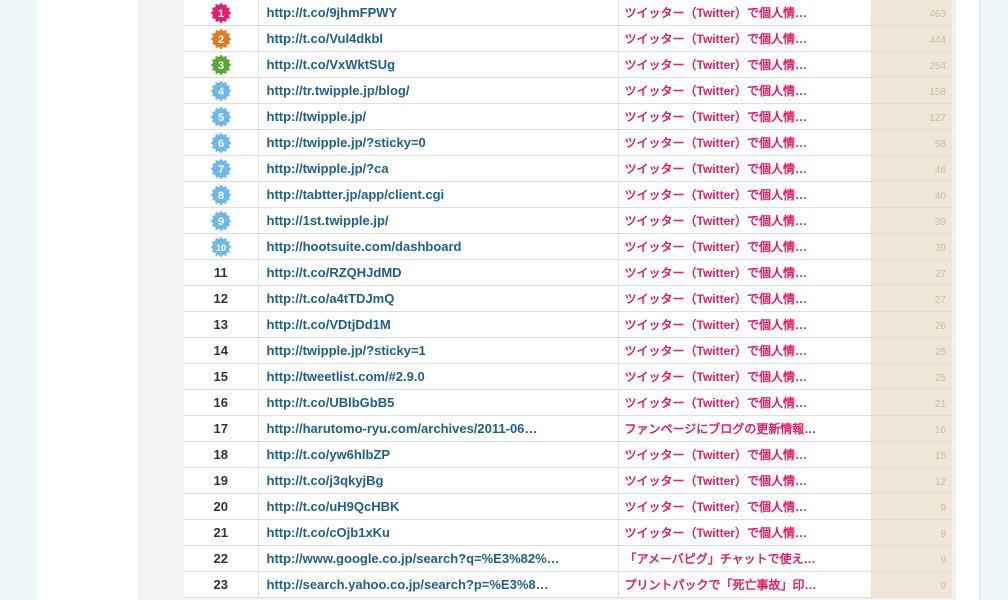  What do you see at coordinates (911, 428) in the screenshot?
I see `count-cell: 16` at bounding box center [911, 428].